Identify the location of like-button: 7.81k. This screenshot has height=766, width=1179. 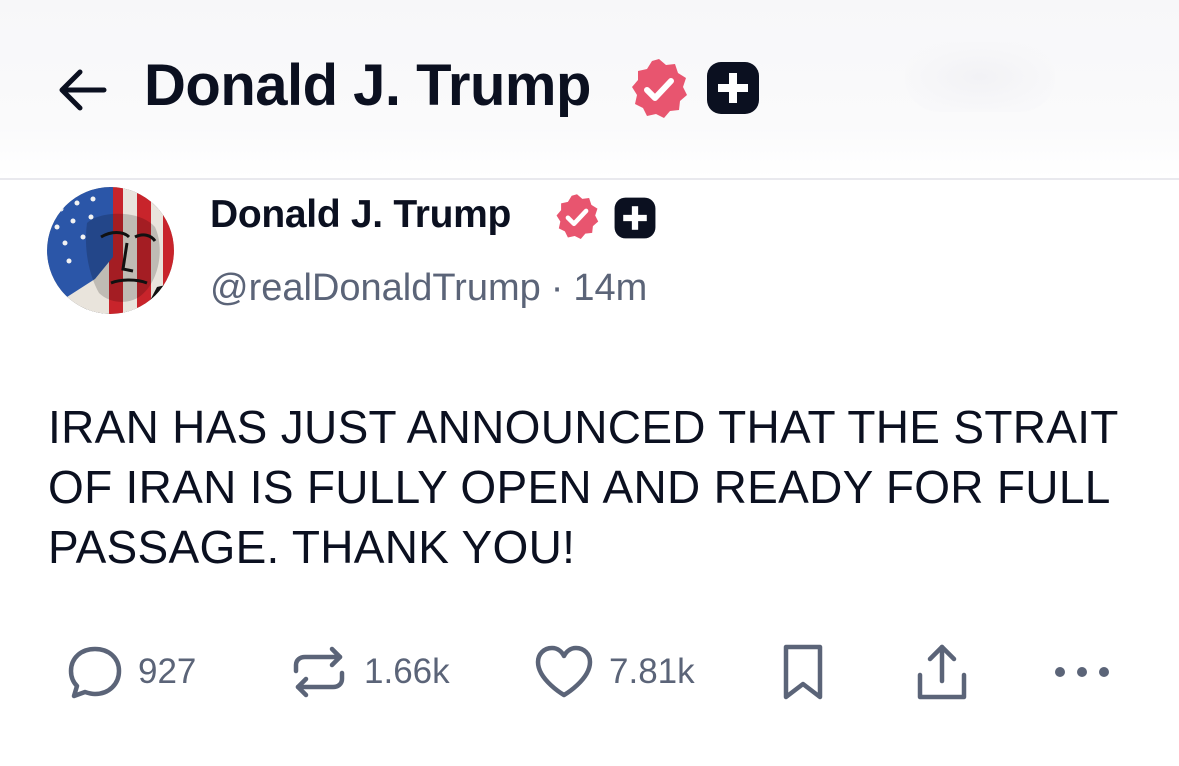
(614, 672).